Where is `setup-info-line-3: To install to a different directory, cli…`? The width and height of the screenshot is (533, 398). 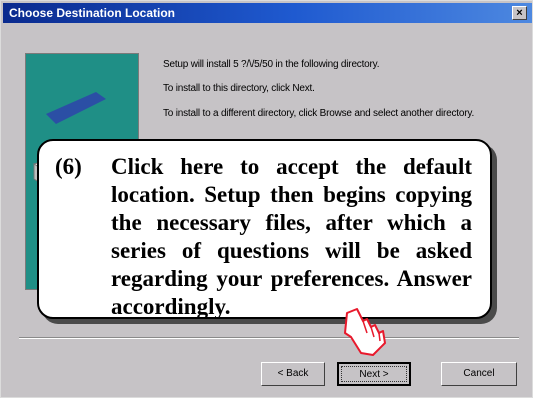 setup-info-line-3: To install to a different directory, cli… is located at coordinates (319, 113).